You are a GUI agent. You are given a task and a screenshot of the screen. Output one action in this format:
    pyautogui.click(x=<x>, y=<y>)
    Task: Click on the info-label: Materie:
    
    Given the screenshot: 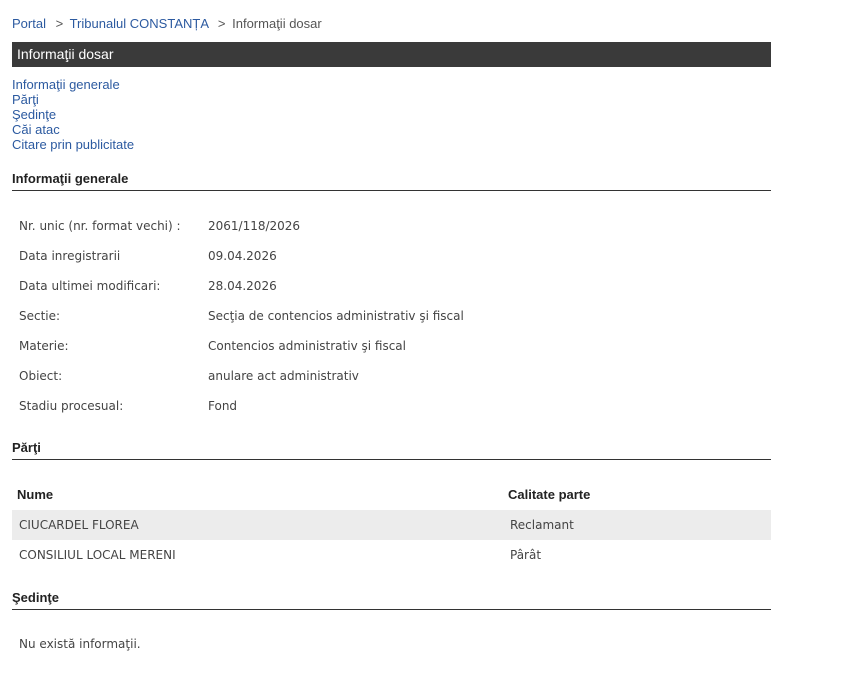 What is the action you would take?
    pyautogui.click(x=44, y=346)
    